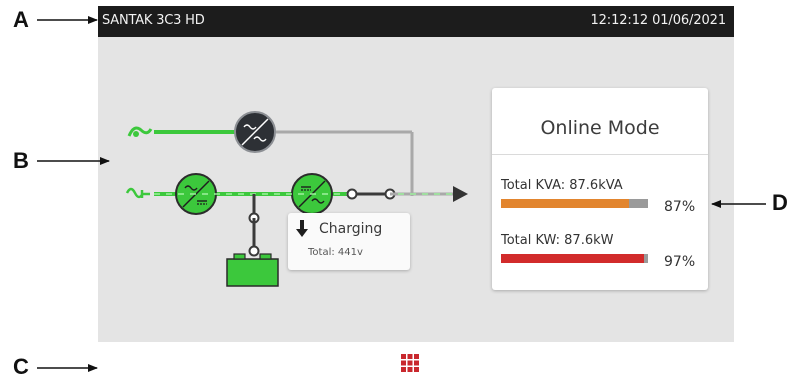 This screenshot has width=799, height=385. What do you see at coordinates (21, 366) in the screenshot?
I see `callout-c: C` at bounding box center [21, 366].